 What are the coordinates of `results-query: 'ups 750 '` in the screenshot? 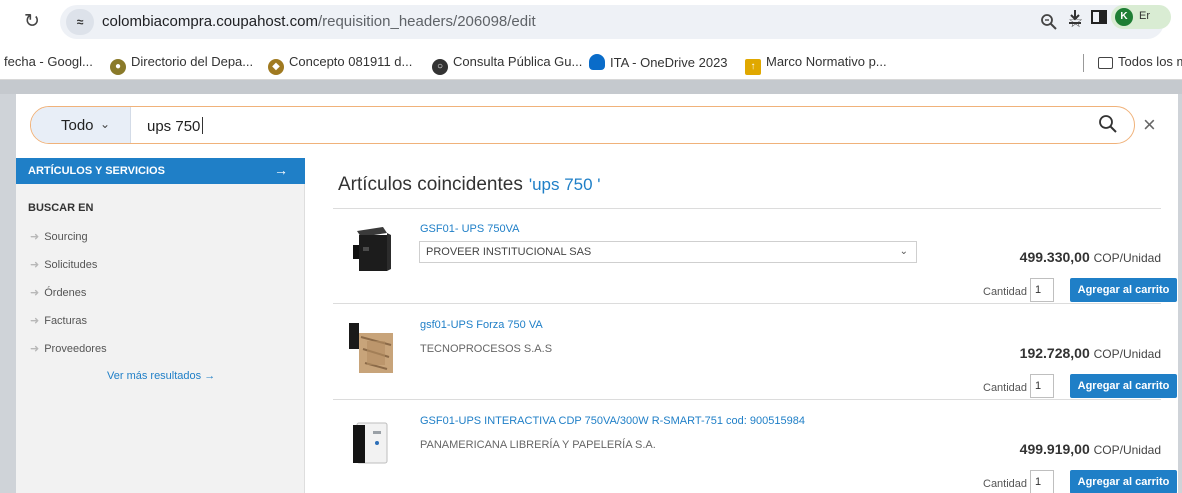 It's located at (564, 184).